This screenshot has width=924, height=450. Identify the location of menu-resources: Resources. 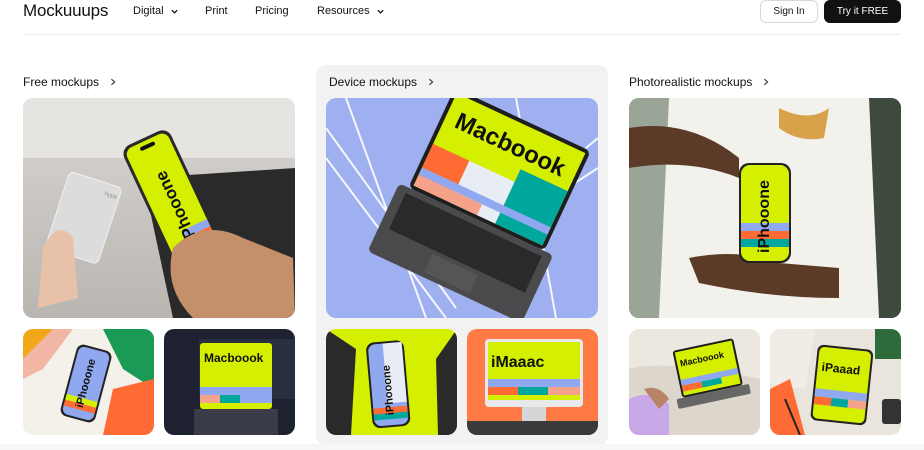
(351, 11).